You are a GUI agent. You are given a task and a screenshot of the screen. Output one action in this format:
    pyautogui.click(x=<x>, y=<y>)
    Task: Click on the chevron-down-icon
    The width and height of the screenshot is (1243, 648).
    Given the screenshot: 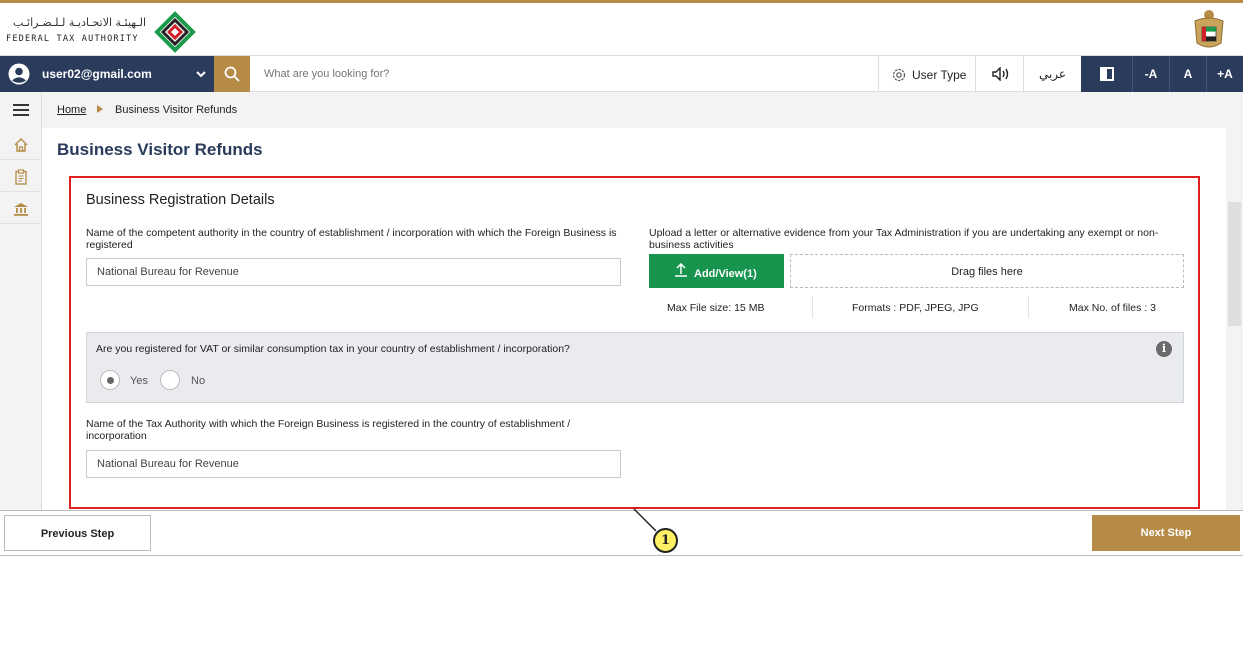 What is the action you would take?
    pyautogui.click(x=201, y=74)
    